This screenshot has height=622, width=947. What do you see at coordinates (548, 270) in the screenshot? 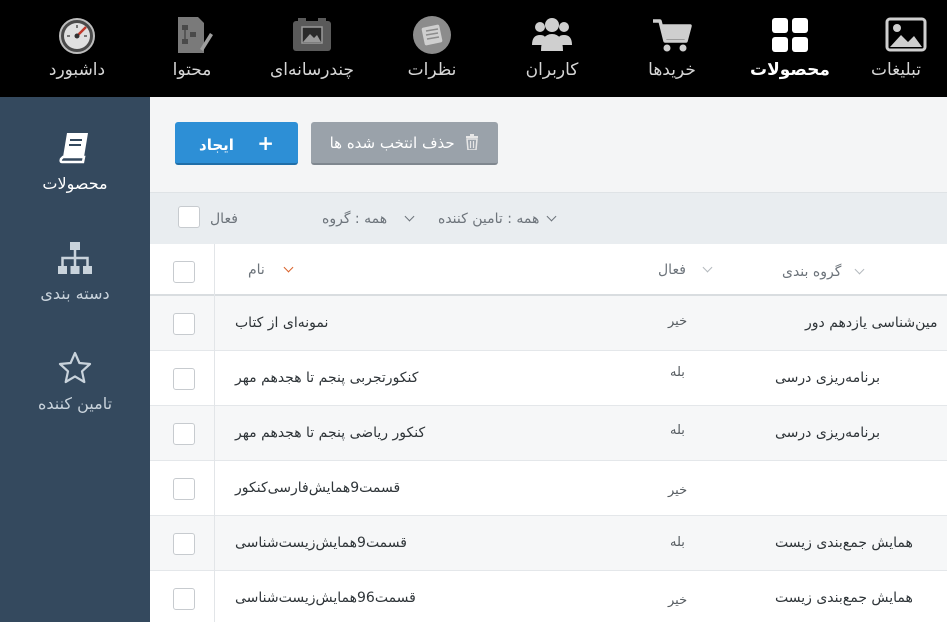
I see `table-header: نام فعال گروه بندی` at bounding box center [548, 270].